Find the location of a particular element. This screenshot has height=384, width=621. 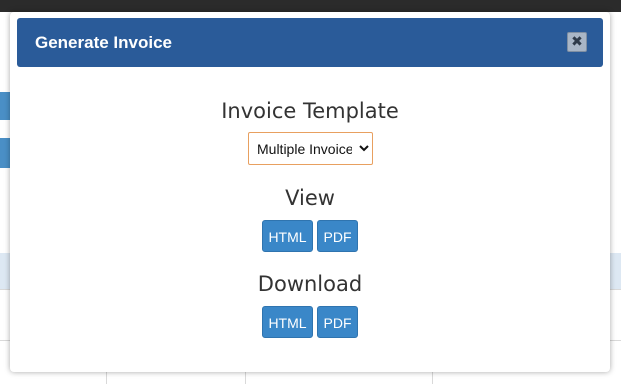

view-pdf-button: PDF is located at coordinates (337, 236).